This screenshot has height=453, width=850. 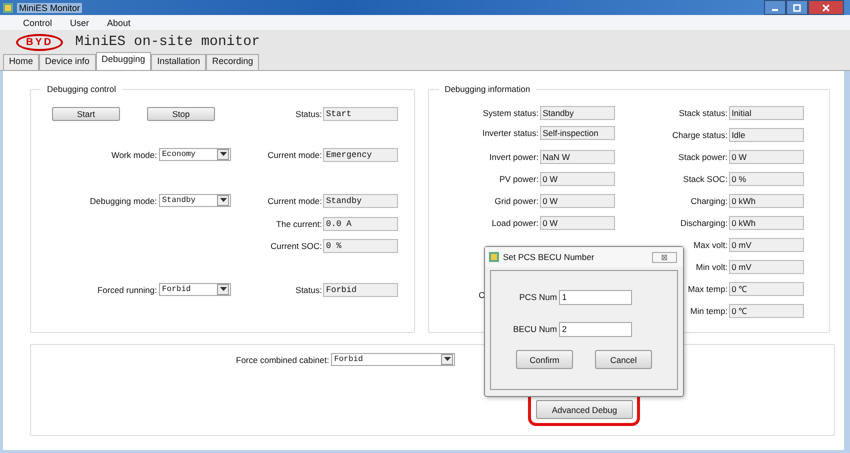 I want to click on field-label: Charge status:, so click(x=699, y=135).